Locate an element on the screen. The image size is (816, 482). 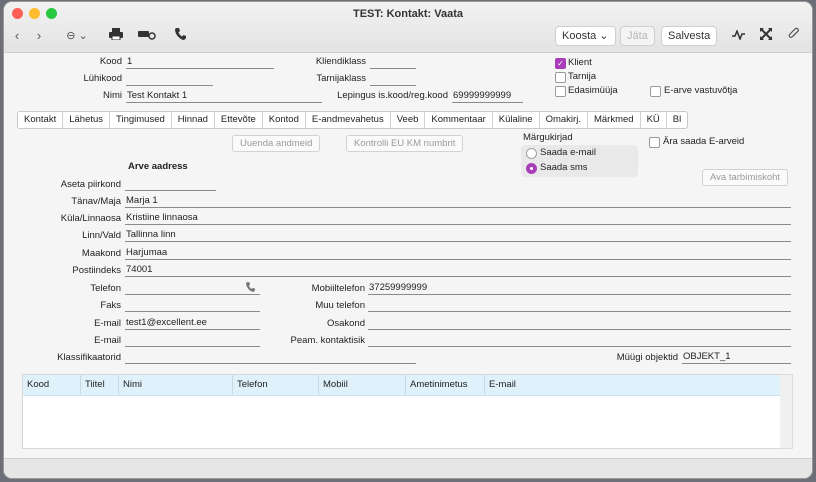
tab-hinnad: Hinnad is located at coordinates (193, 120).